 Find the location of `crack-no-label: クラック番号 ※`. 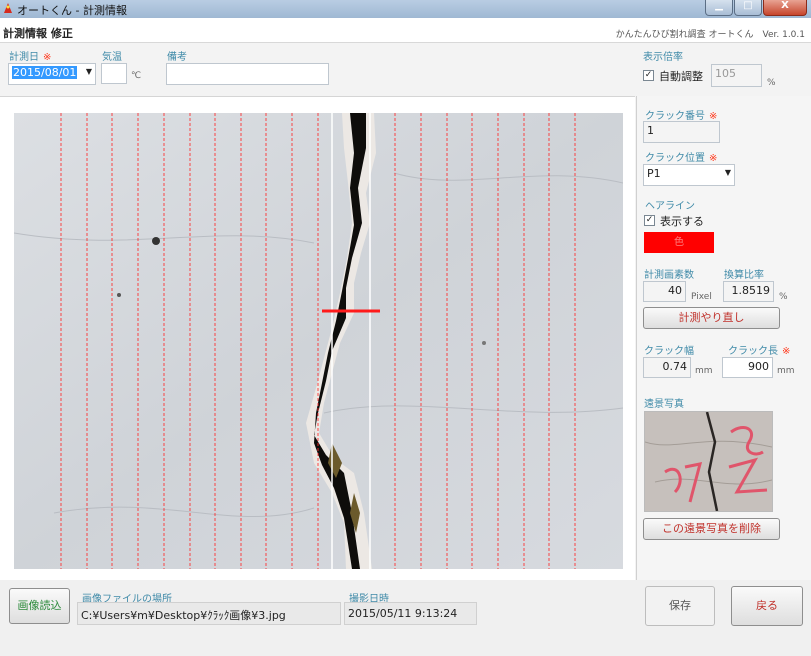

crack-no-label: クラック番号 ※ is located at coordinates (681, 116).